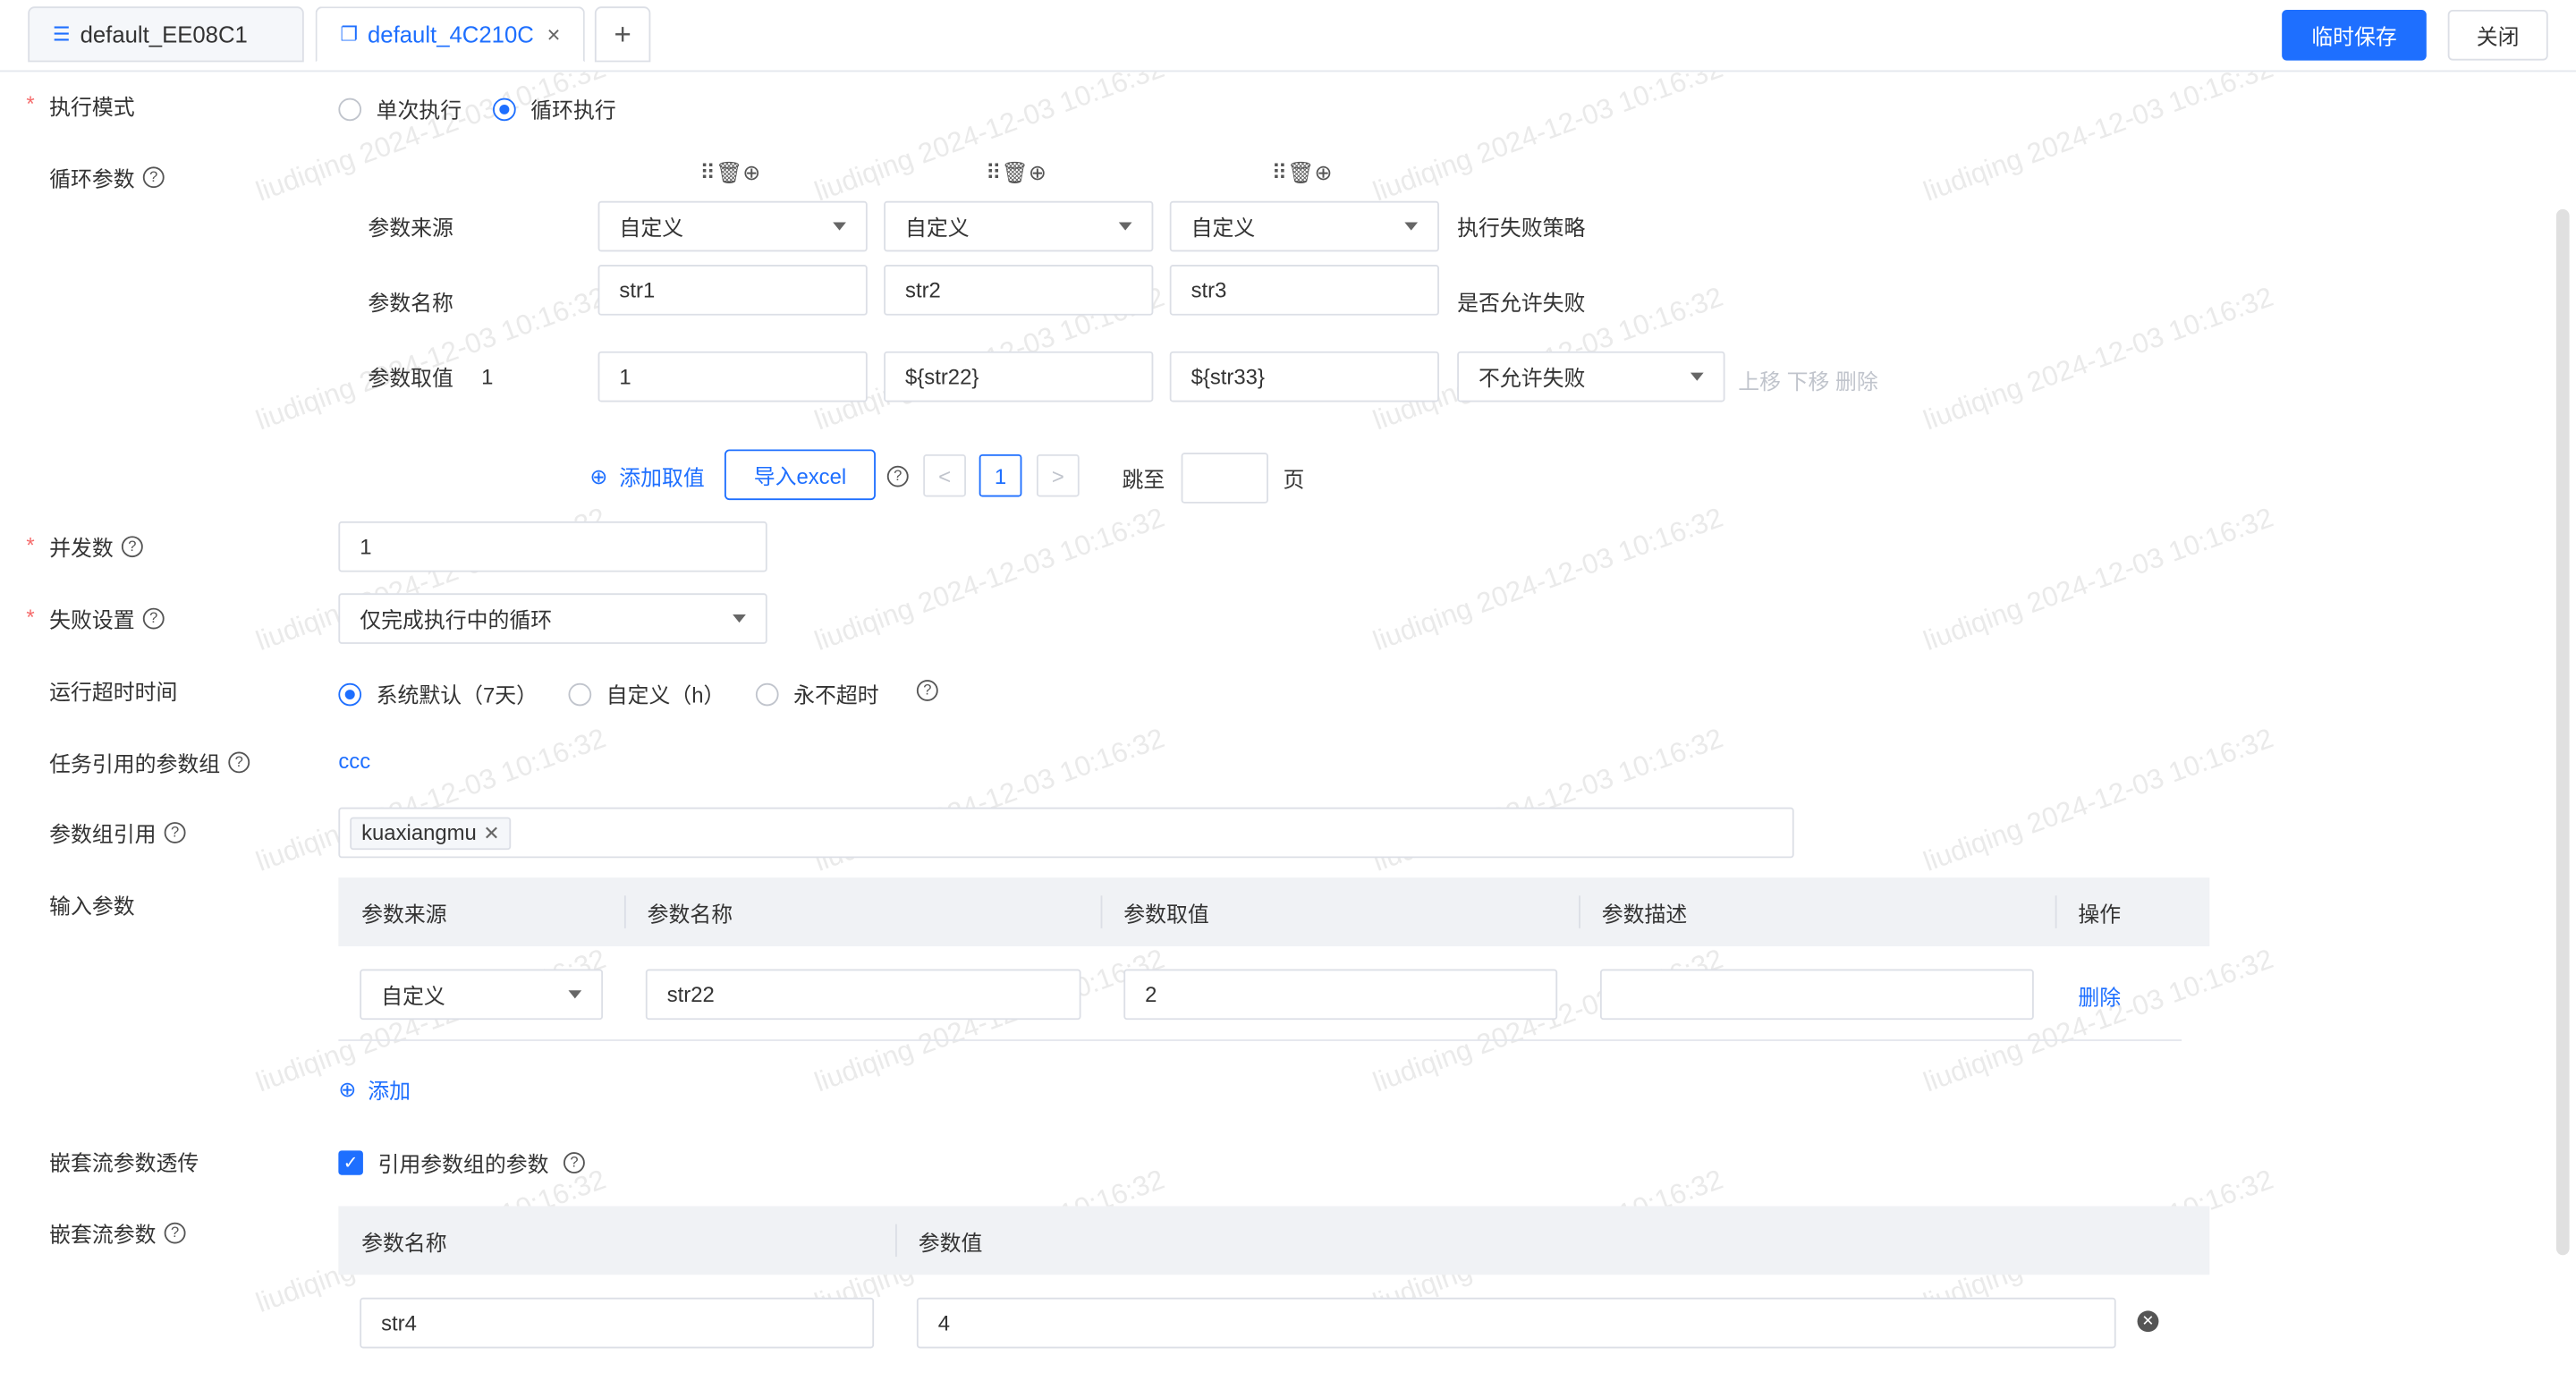  What do you see at coordinates (117, 1232) in the screenshot?
I see `nested-params-label: 嵌套流参数?` at bounding box center [117, 1232].